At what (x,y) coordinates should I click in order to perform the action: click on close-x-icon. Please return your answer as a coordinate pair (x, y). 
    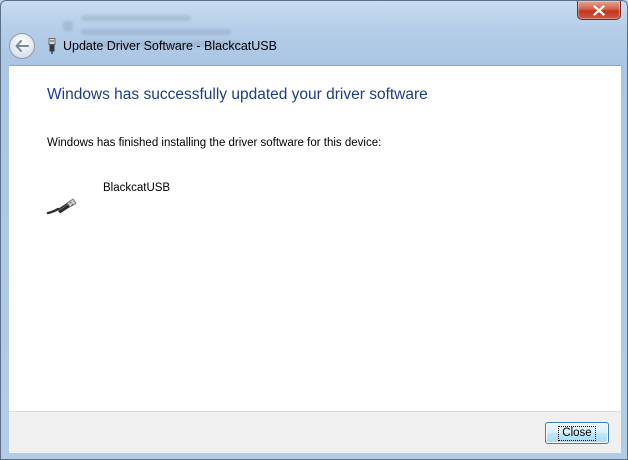
    Looking at the image, I should click on (599, 10).